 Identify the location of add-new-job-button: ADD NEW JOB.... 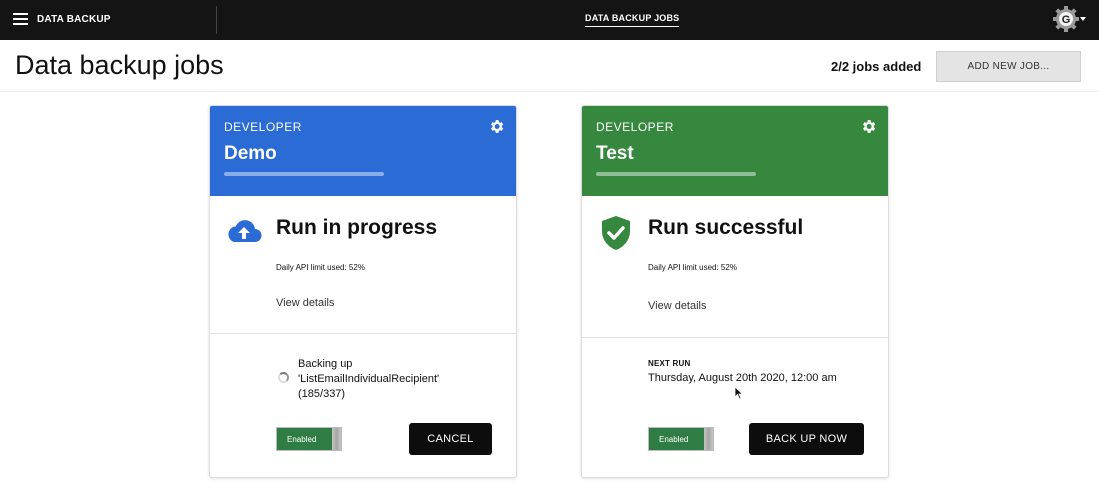
(1008, 66).